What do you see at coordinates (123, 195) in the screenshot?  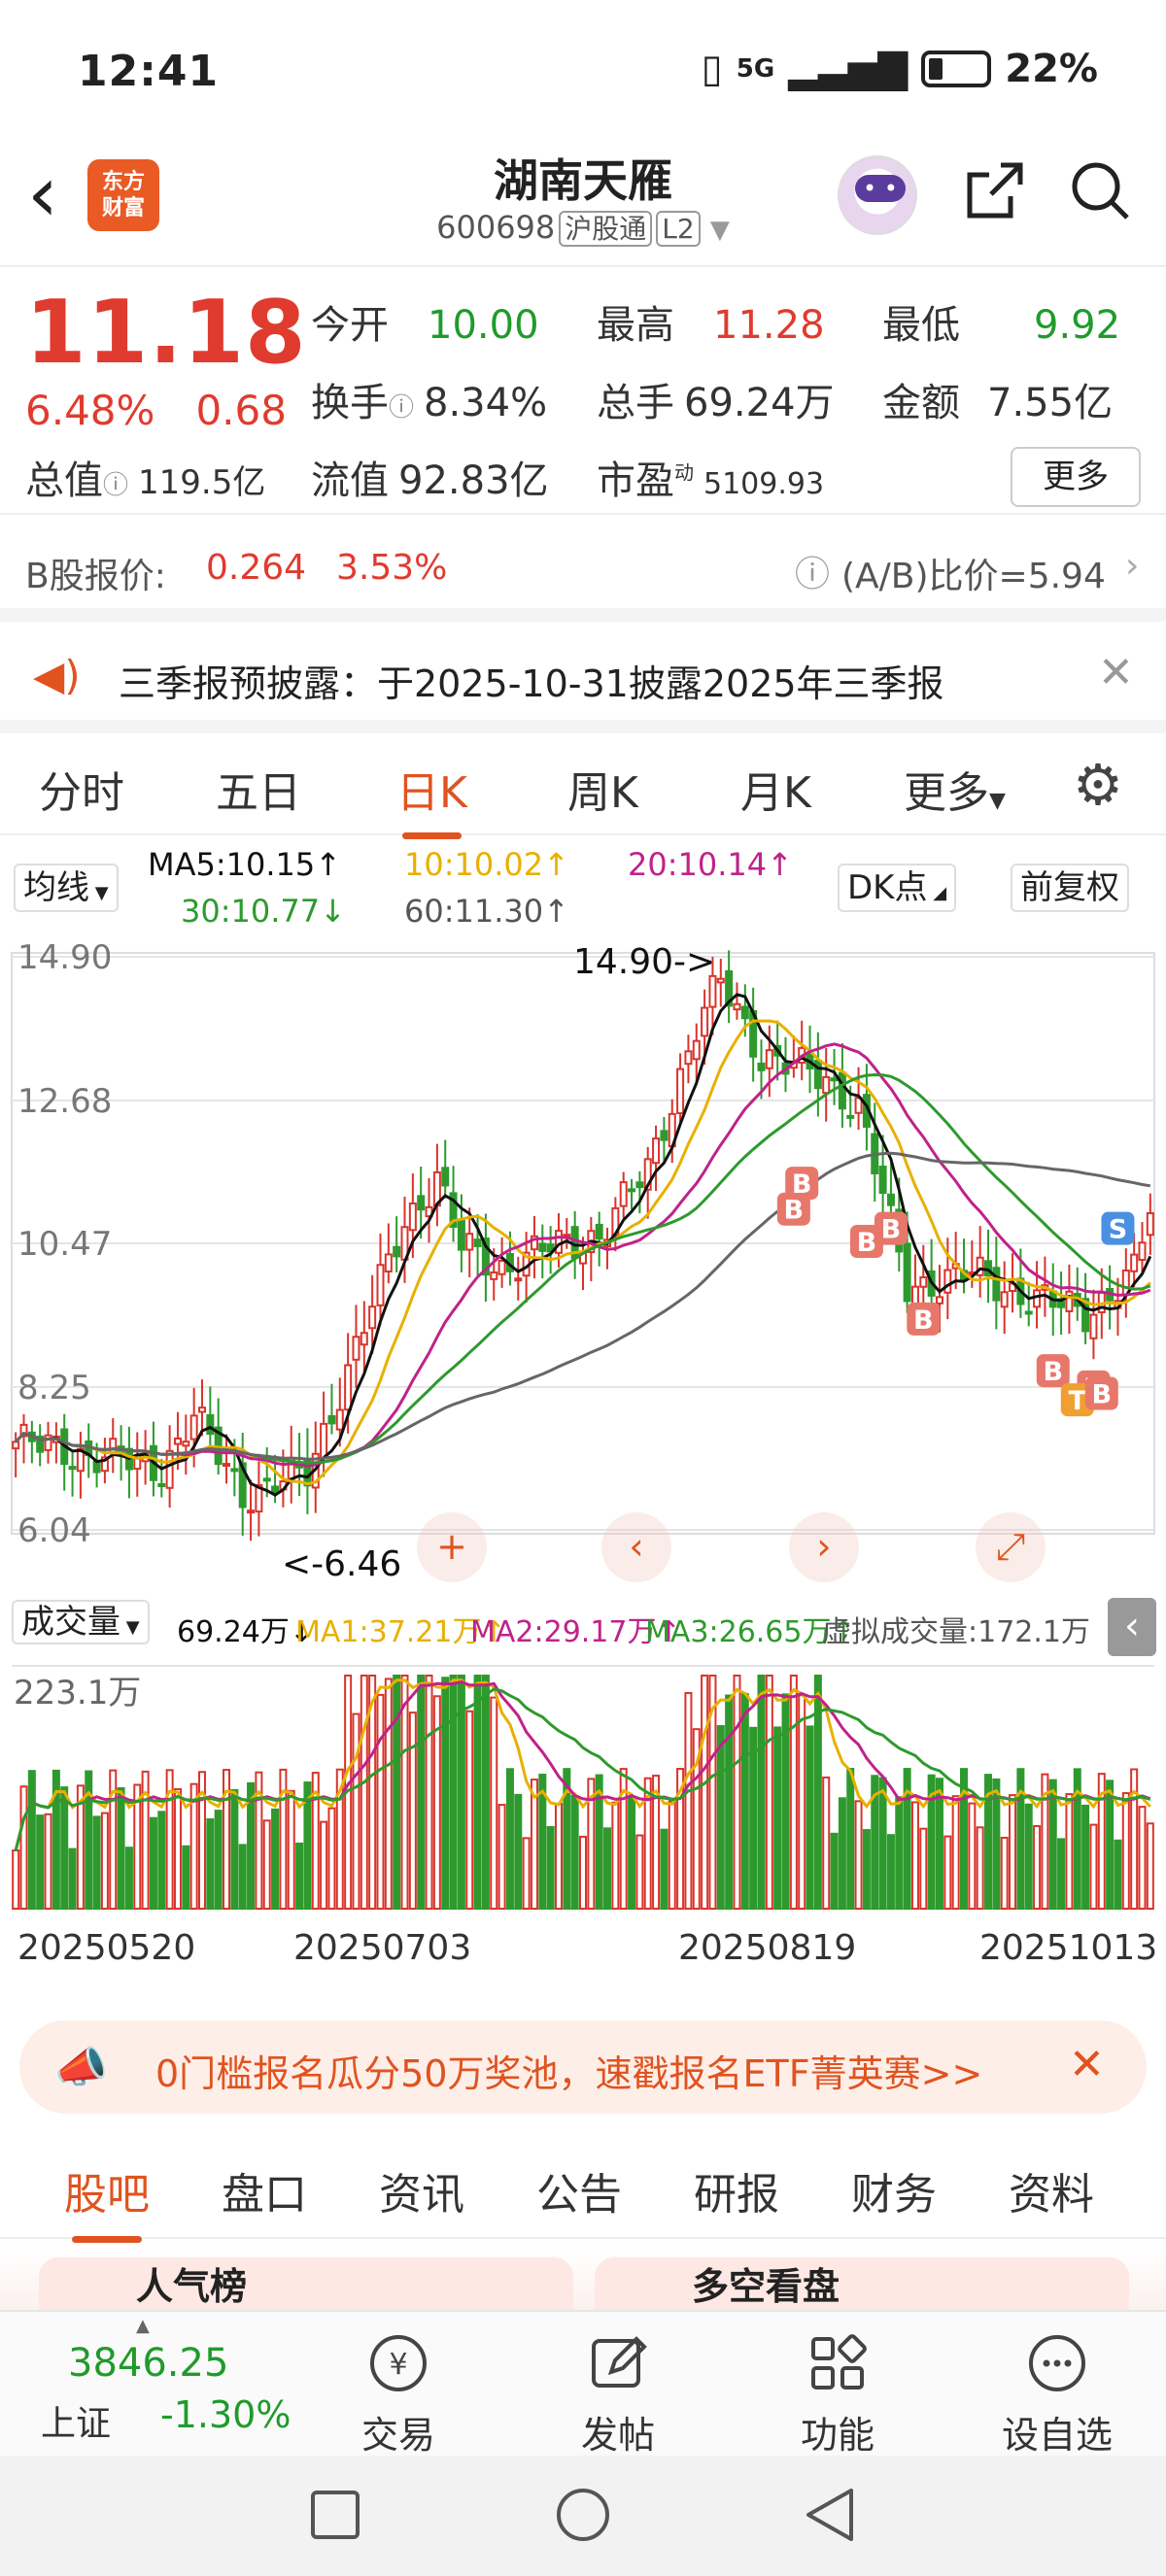 I see `app-logo: 东方 财富` at bounding box center [123, 195].